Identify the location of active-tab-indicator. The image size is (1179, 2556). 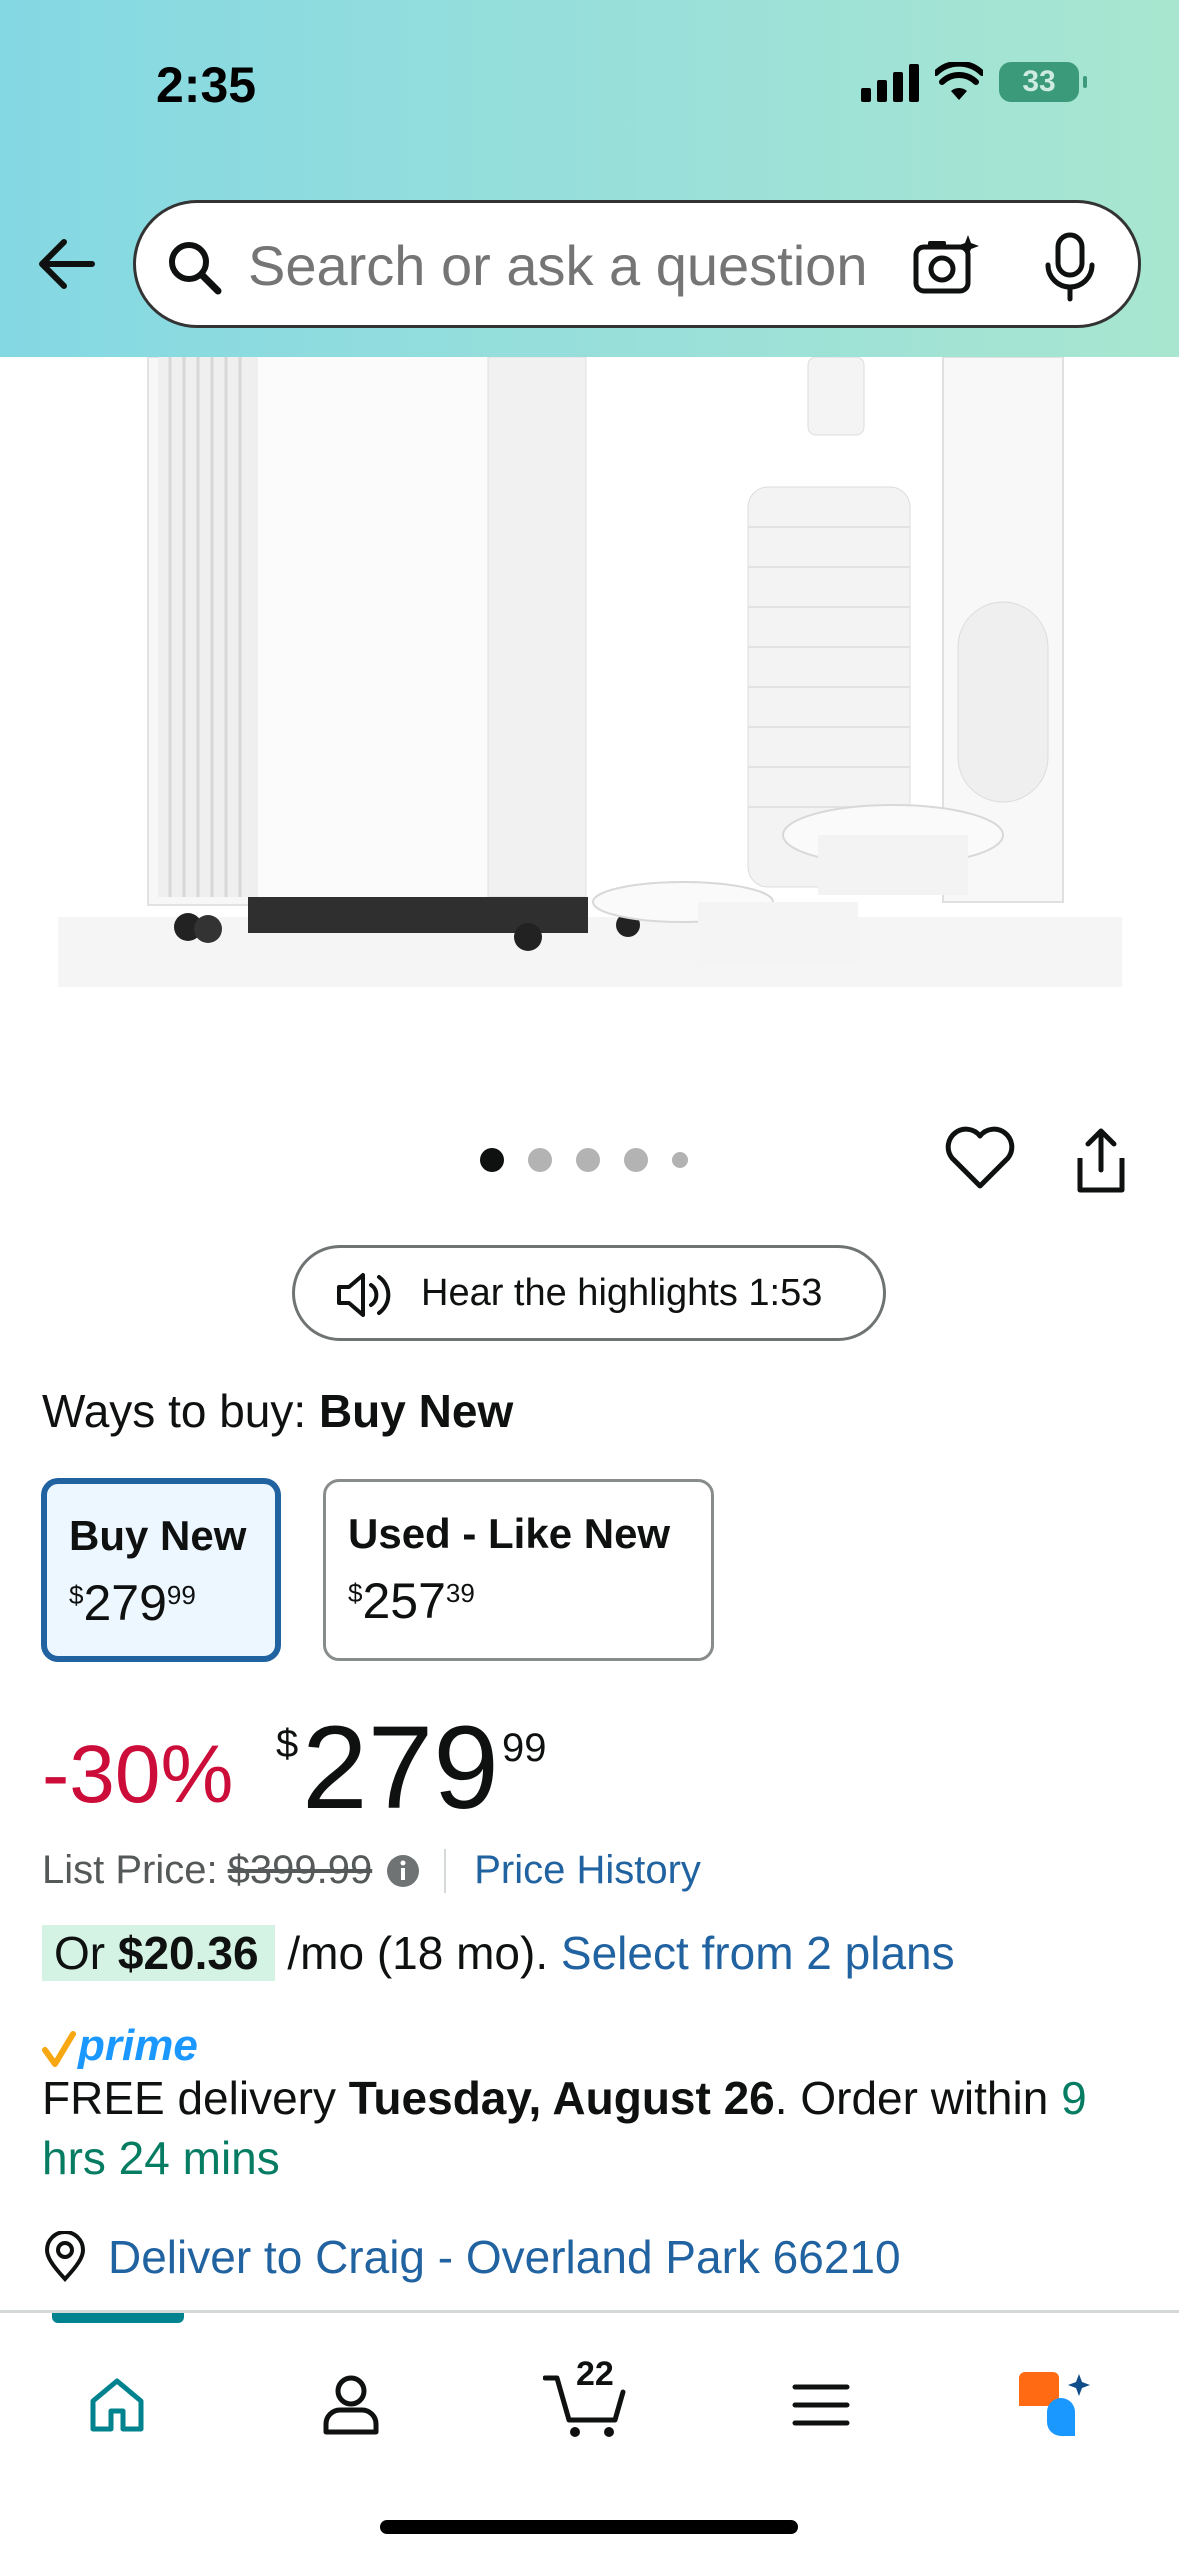
(118, 2318).